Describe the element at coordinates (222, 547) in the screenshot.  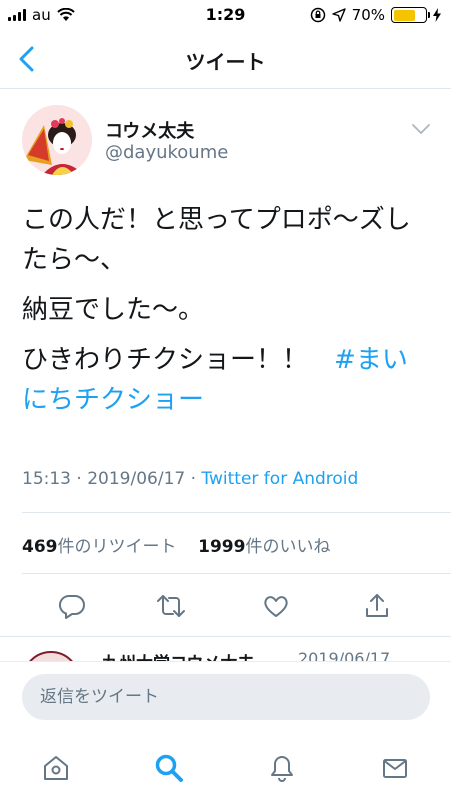
I see `like-count: 1999` at that location.